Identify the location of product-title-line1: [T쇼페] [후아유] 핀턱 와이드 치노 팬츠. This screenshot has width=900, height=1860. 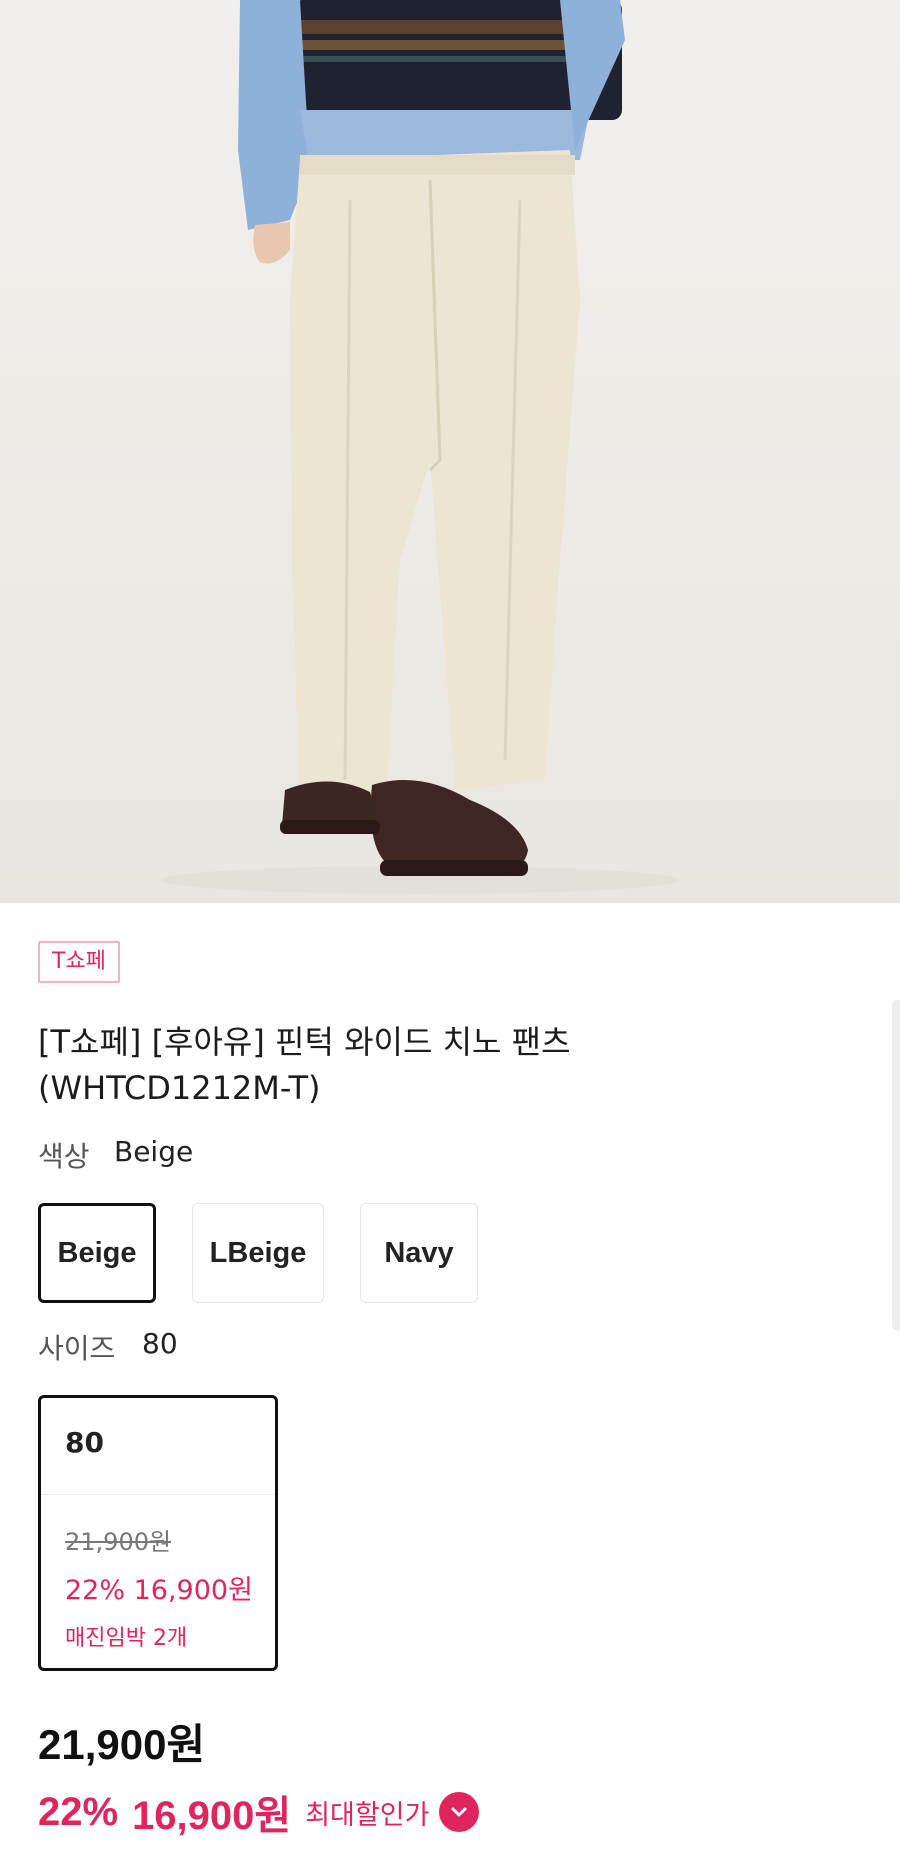
(304, 1042).